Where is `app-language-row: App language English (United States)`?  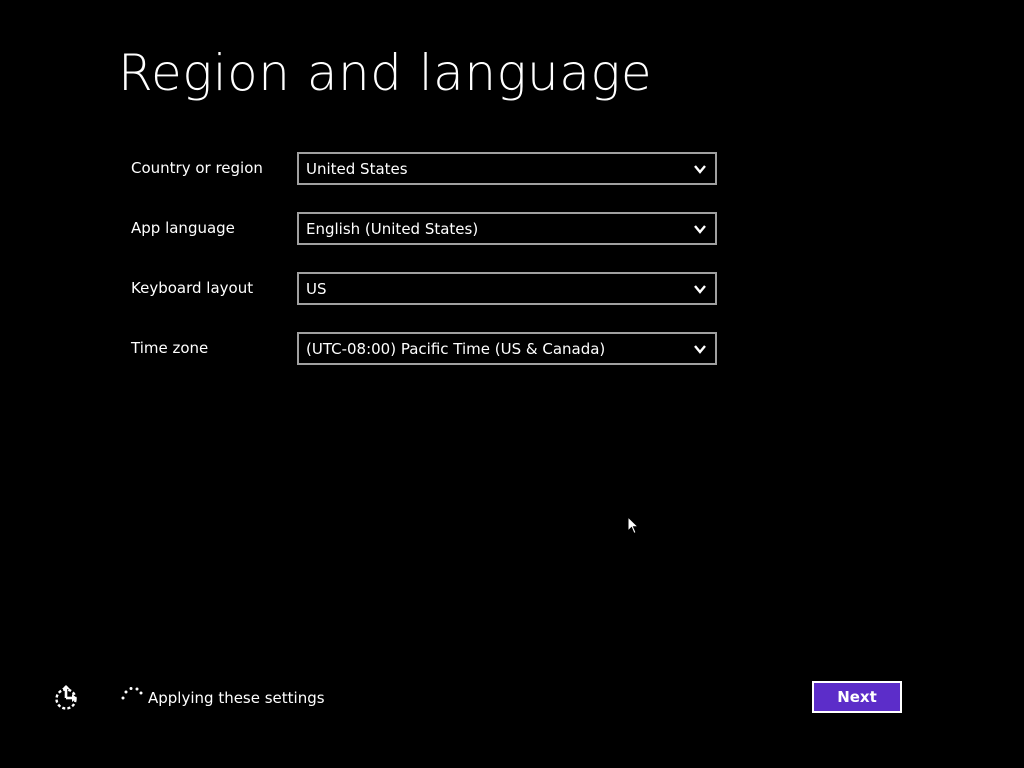 app-language-row: App language English (United States) is located at coordinates (426, 228).